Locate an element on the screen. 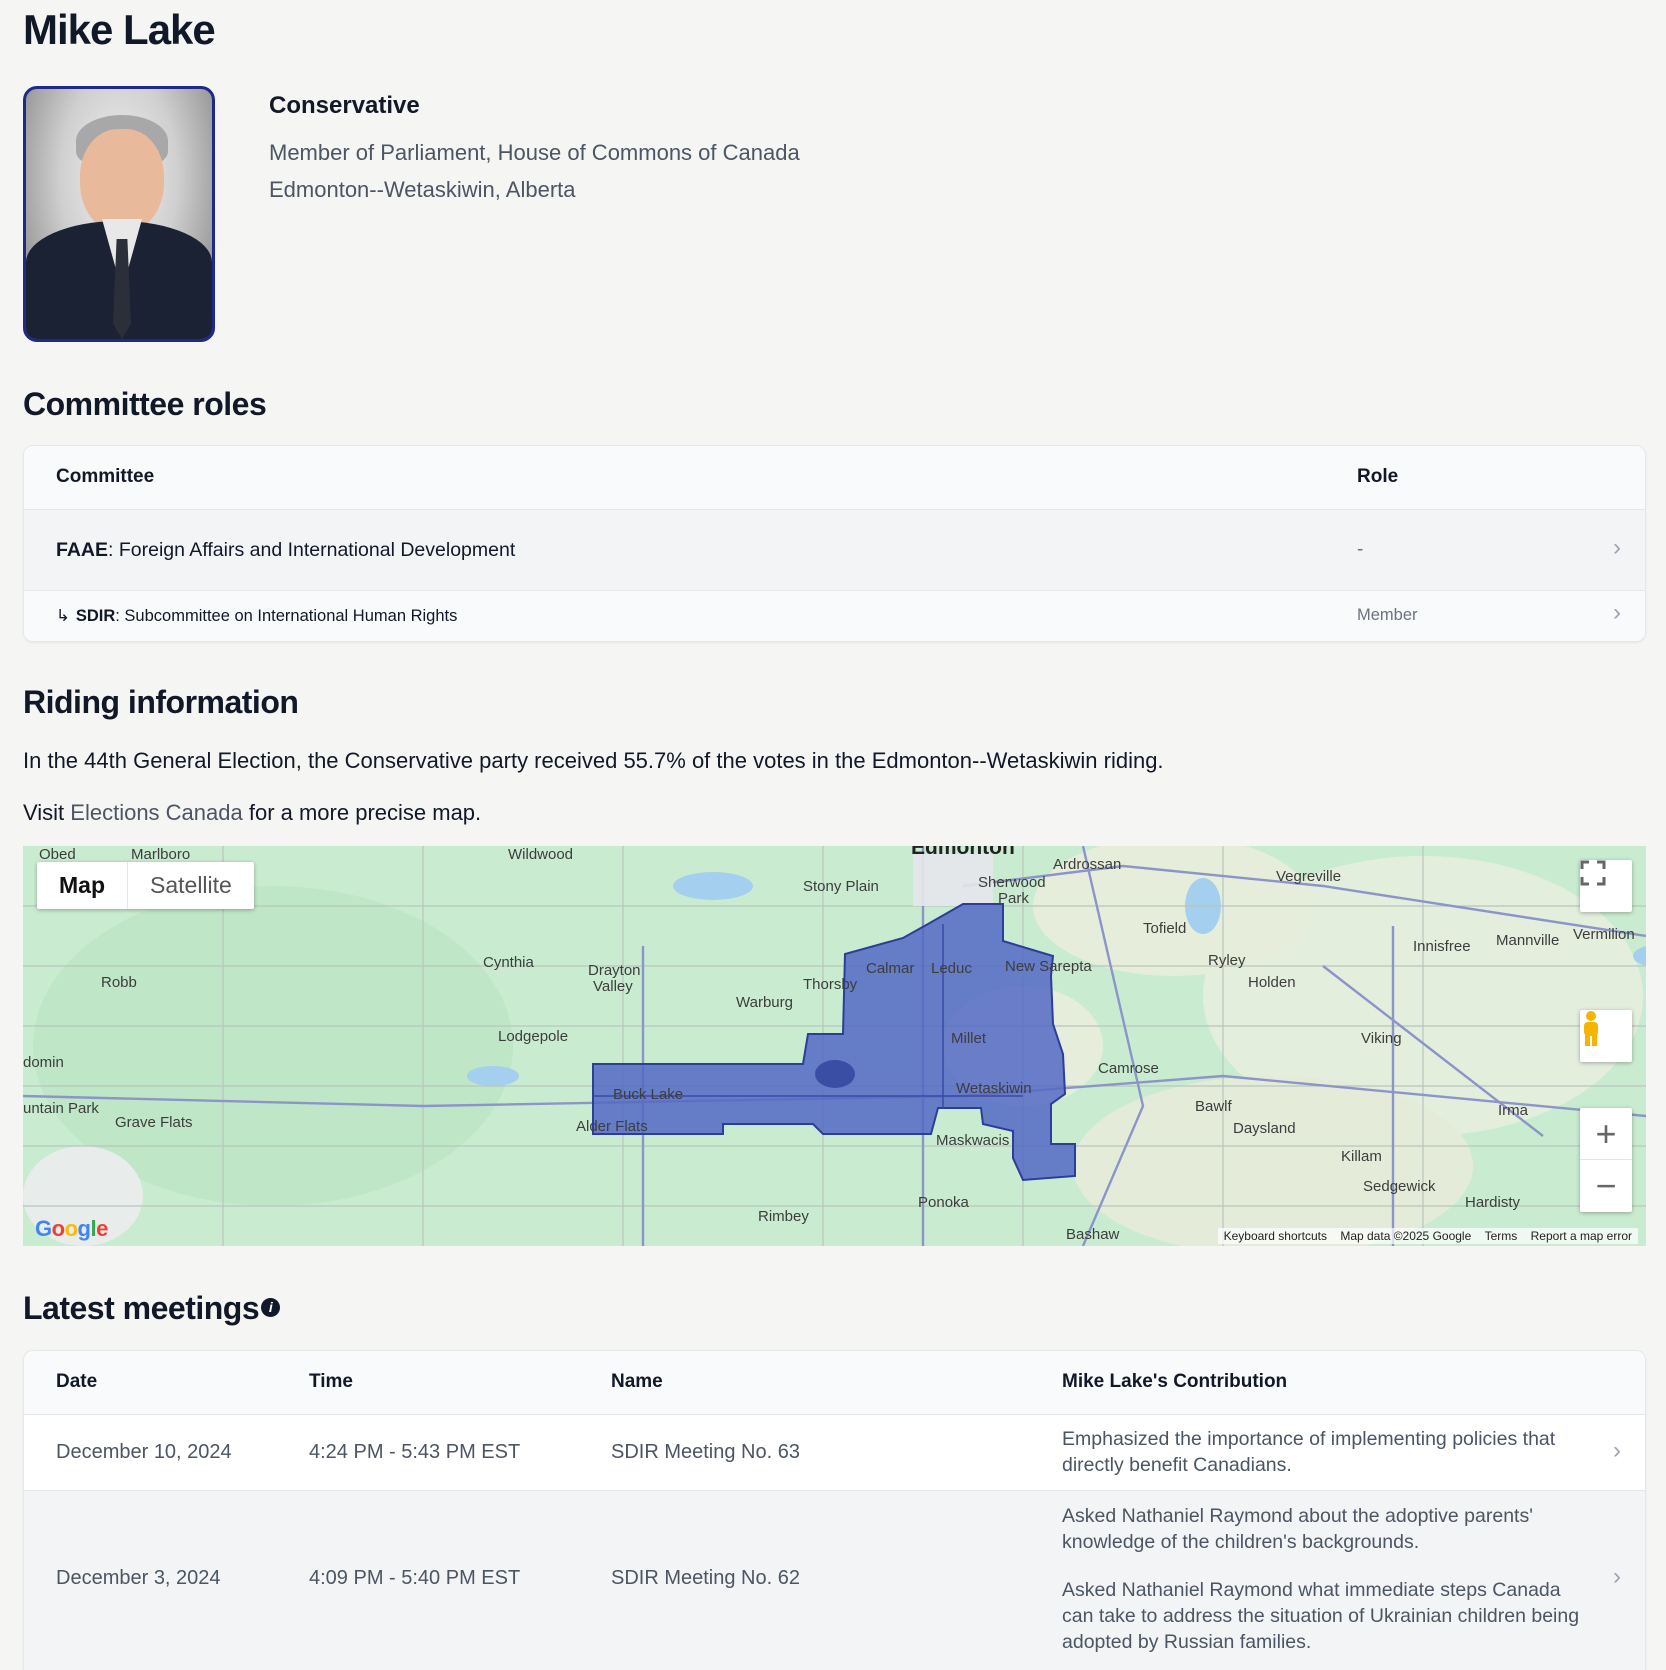  committee-table-header: Committee Role is located at coordinates (834, 478).